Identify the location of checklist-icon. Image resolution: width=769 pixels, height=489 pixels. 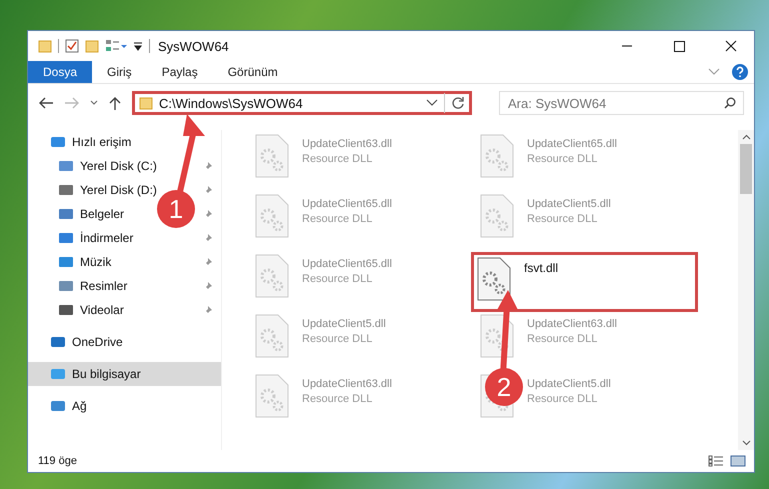
(72, 46).